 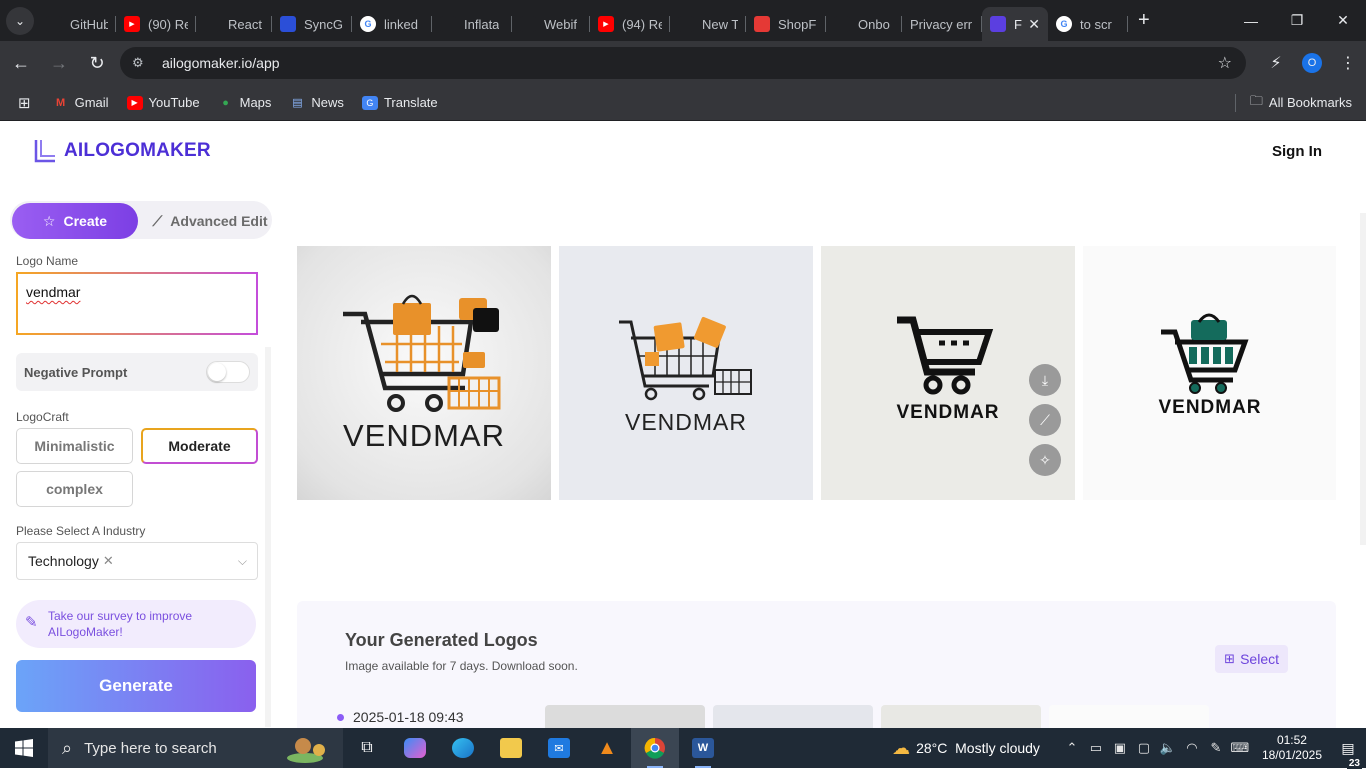 What do you see at coordinates (59, 63) in the screenshot?
I see `forward-button: →` at bounding box center [59, 63].